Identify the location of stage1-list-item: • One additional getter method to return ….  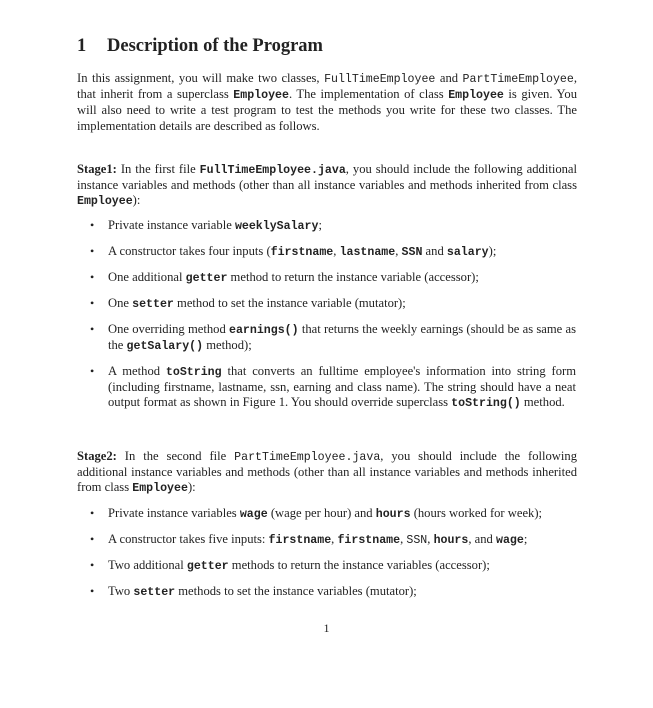
(333, 278).